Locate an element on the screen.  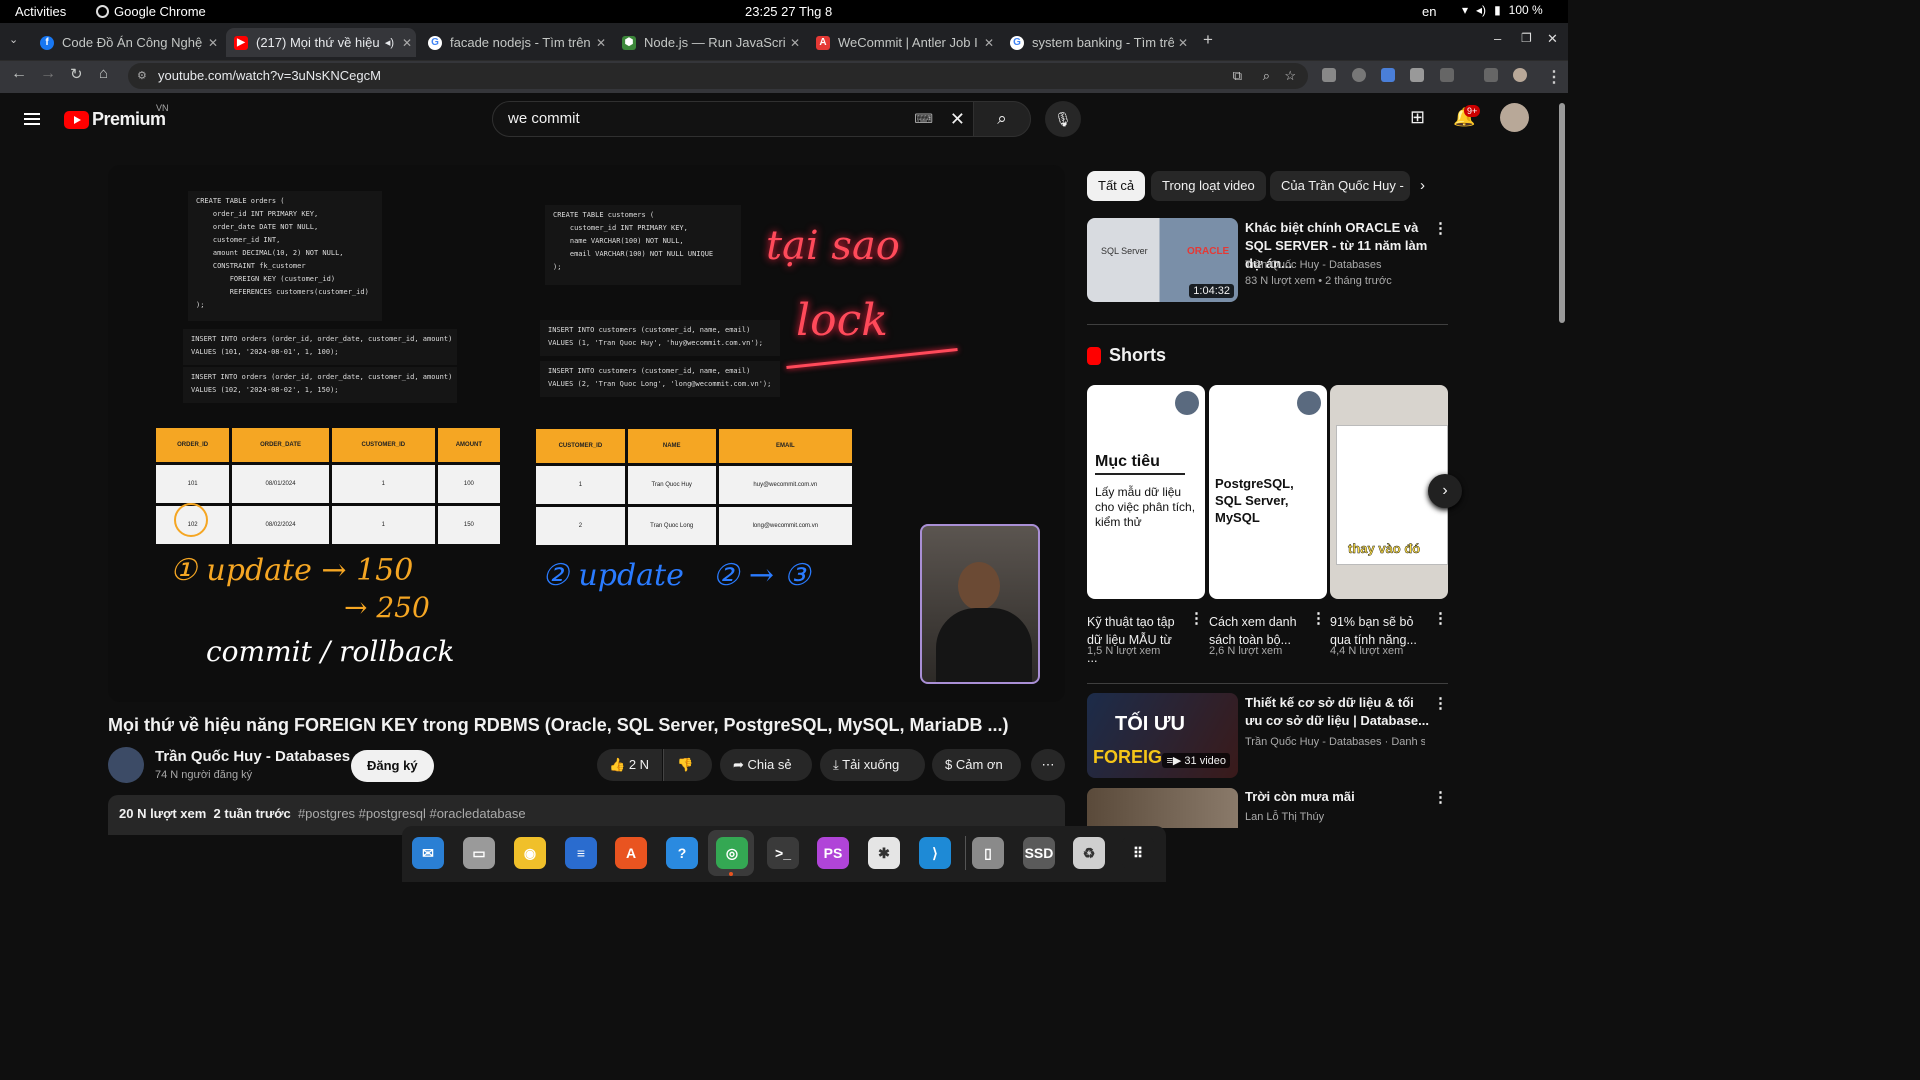
help-icon: ? is located at coordinates (682, 853).